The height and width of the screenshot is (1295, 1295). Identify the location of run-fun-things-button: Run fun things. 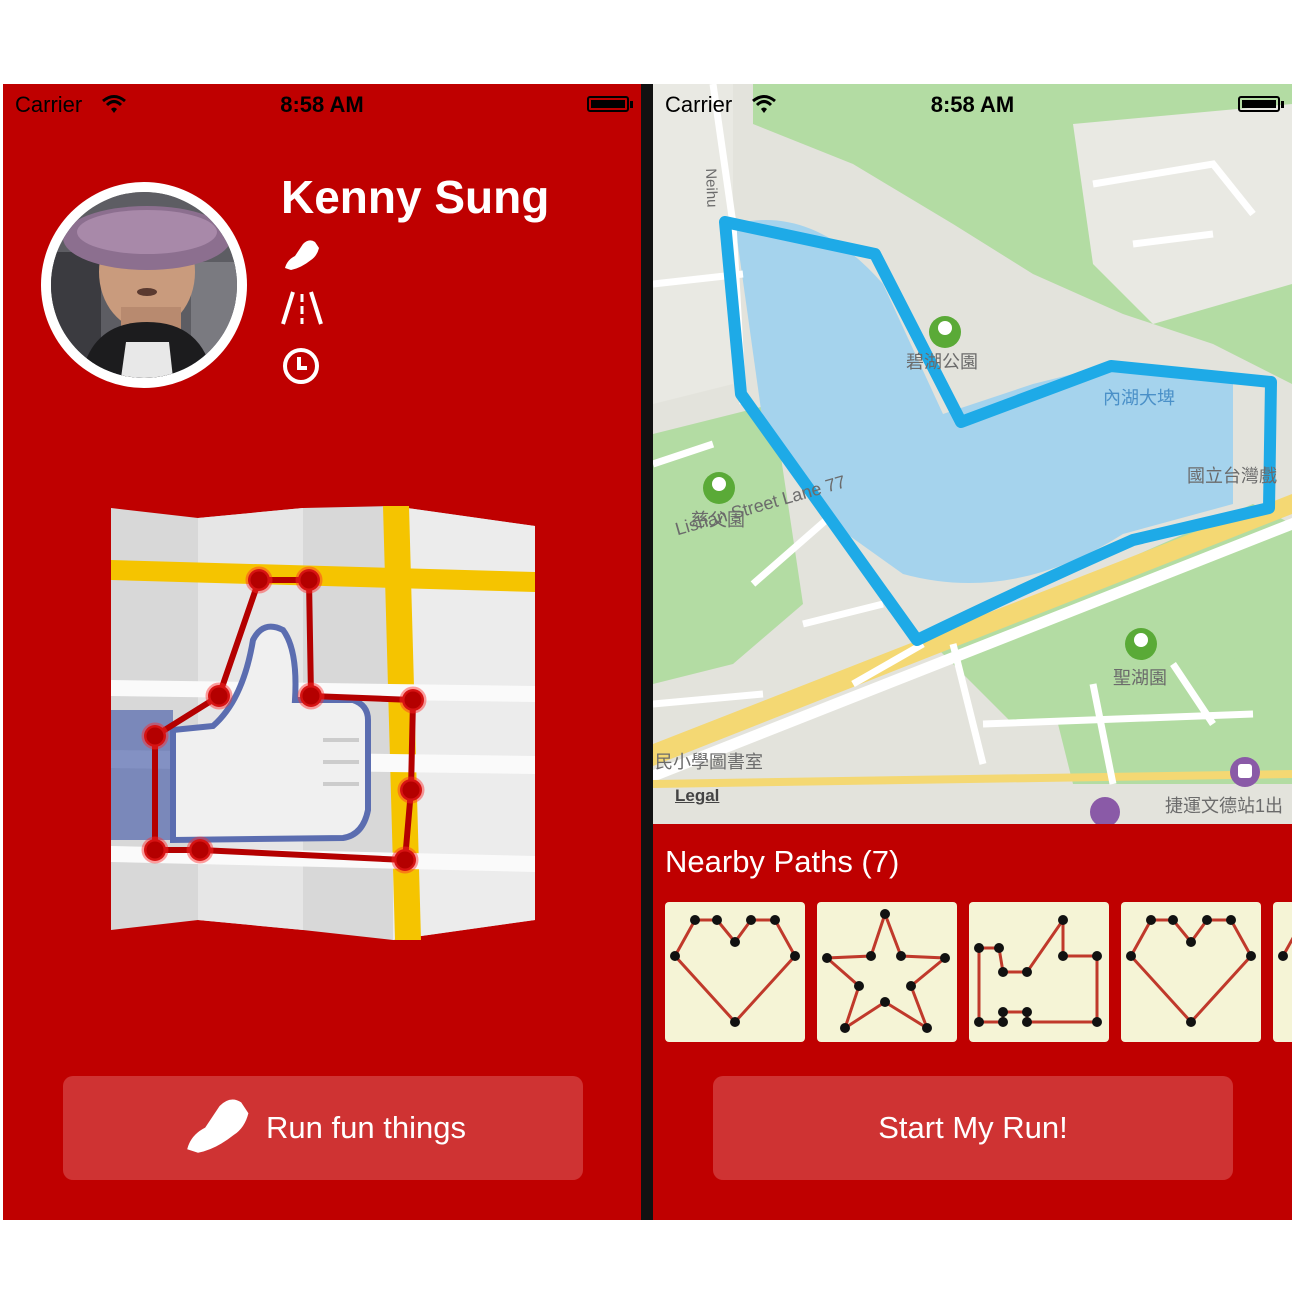
(323, 1128).